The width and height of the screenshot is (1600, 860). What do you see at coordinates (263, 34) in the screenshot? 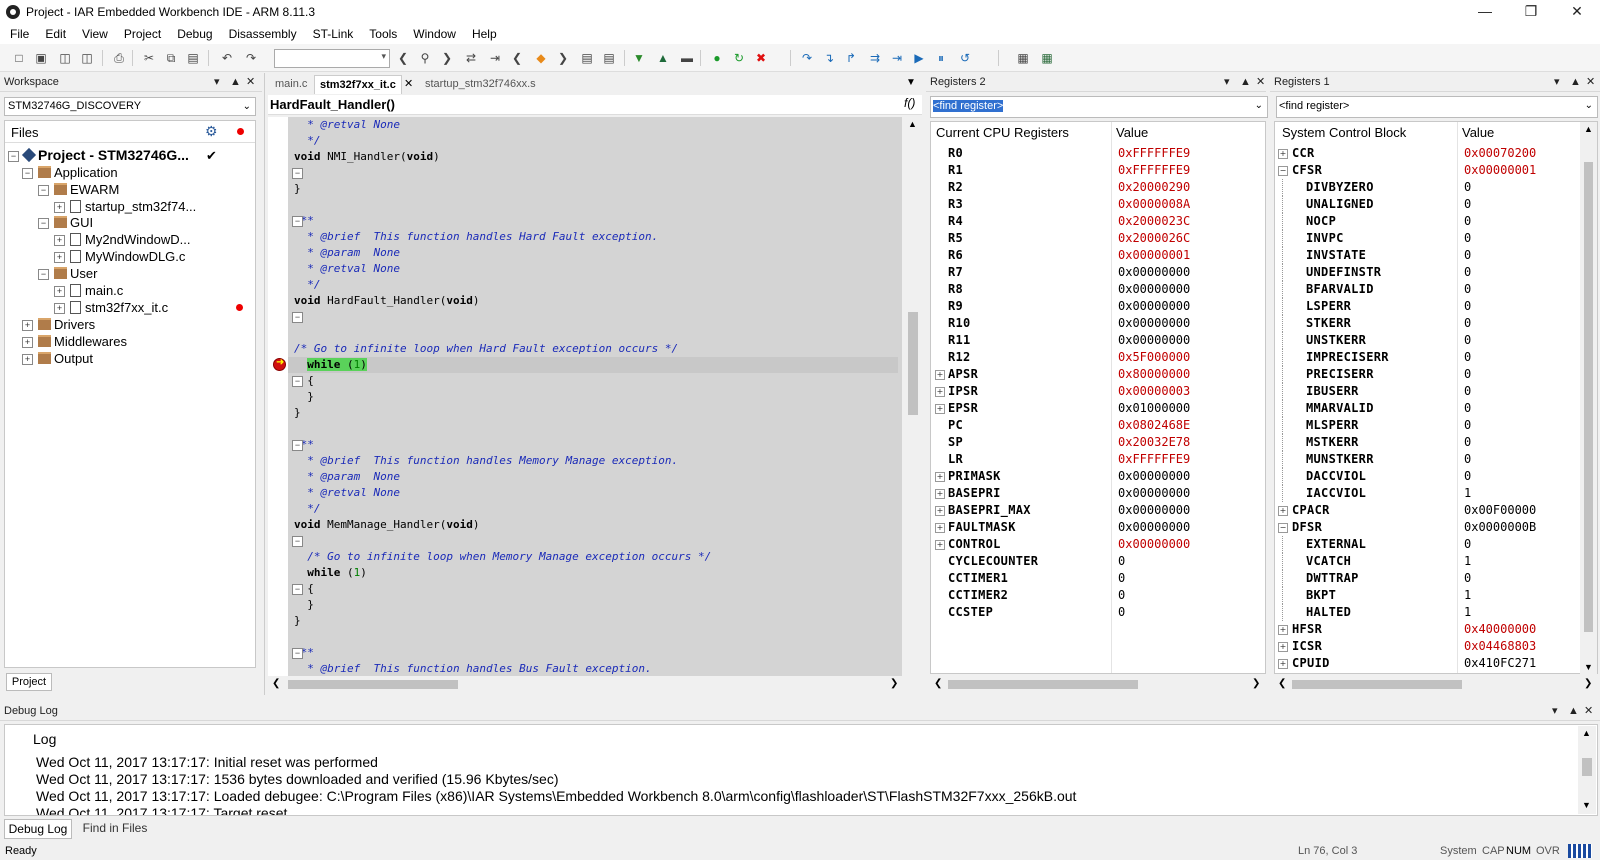
I see `menu-disassembly: Disassembly` at bounding box center [263, 34].